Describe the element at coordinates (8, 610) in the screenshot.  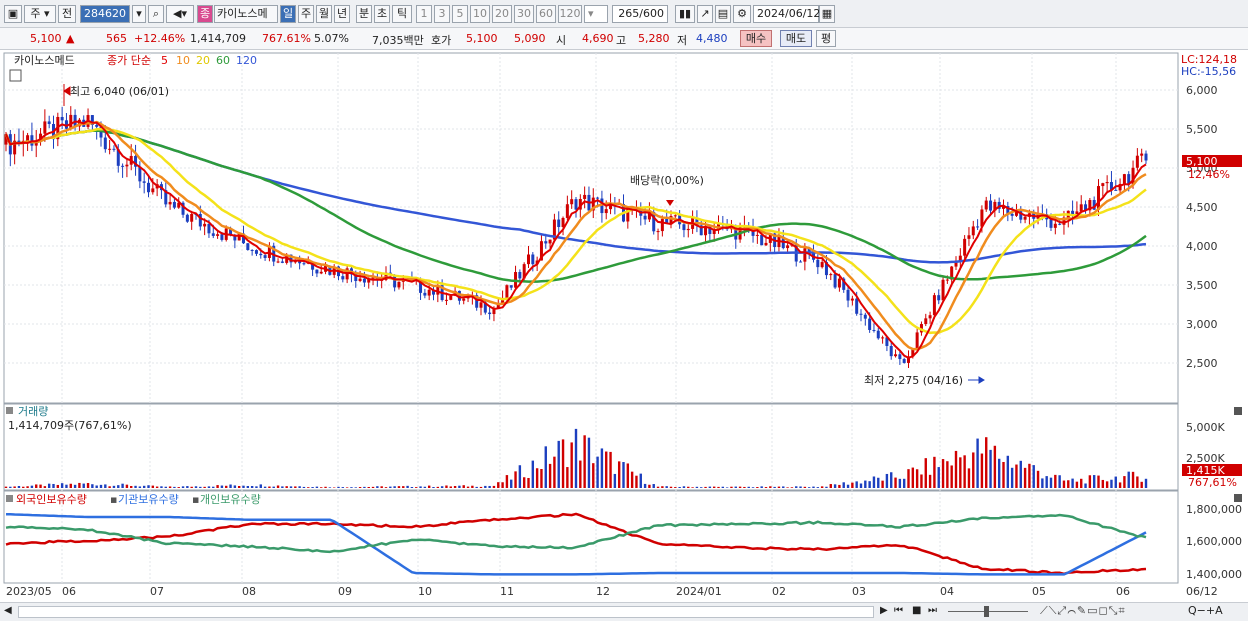
I see `scroll-left-icon: ◀` at that location.